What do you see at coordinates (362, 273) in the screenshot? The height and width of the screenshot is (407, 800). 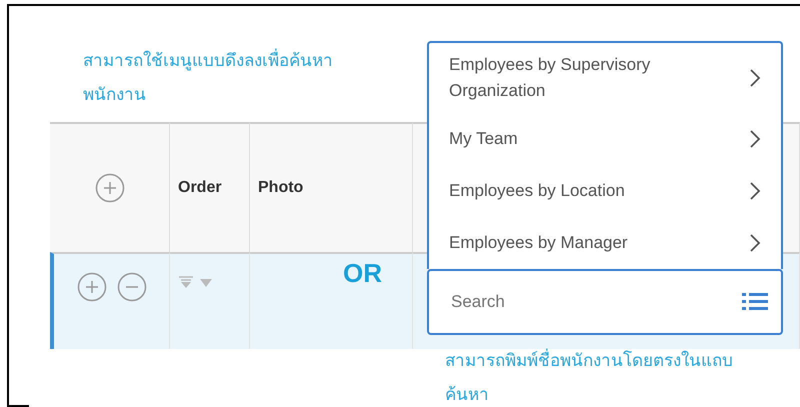 I see `or-label: OR` at bounding box center [362, 273].